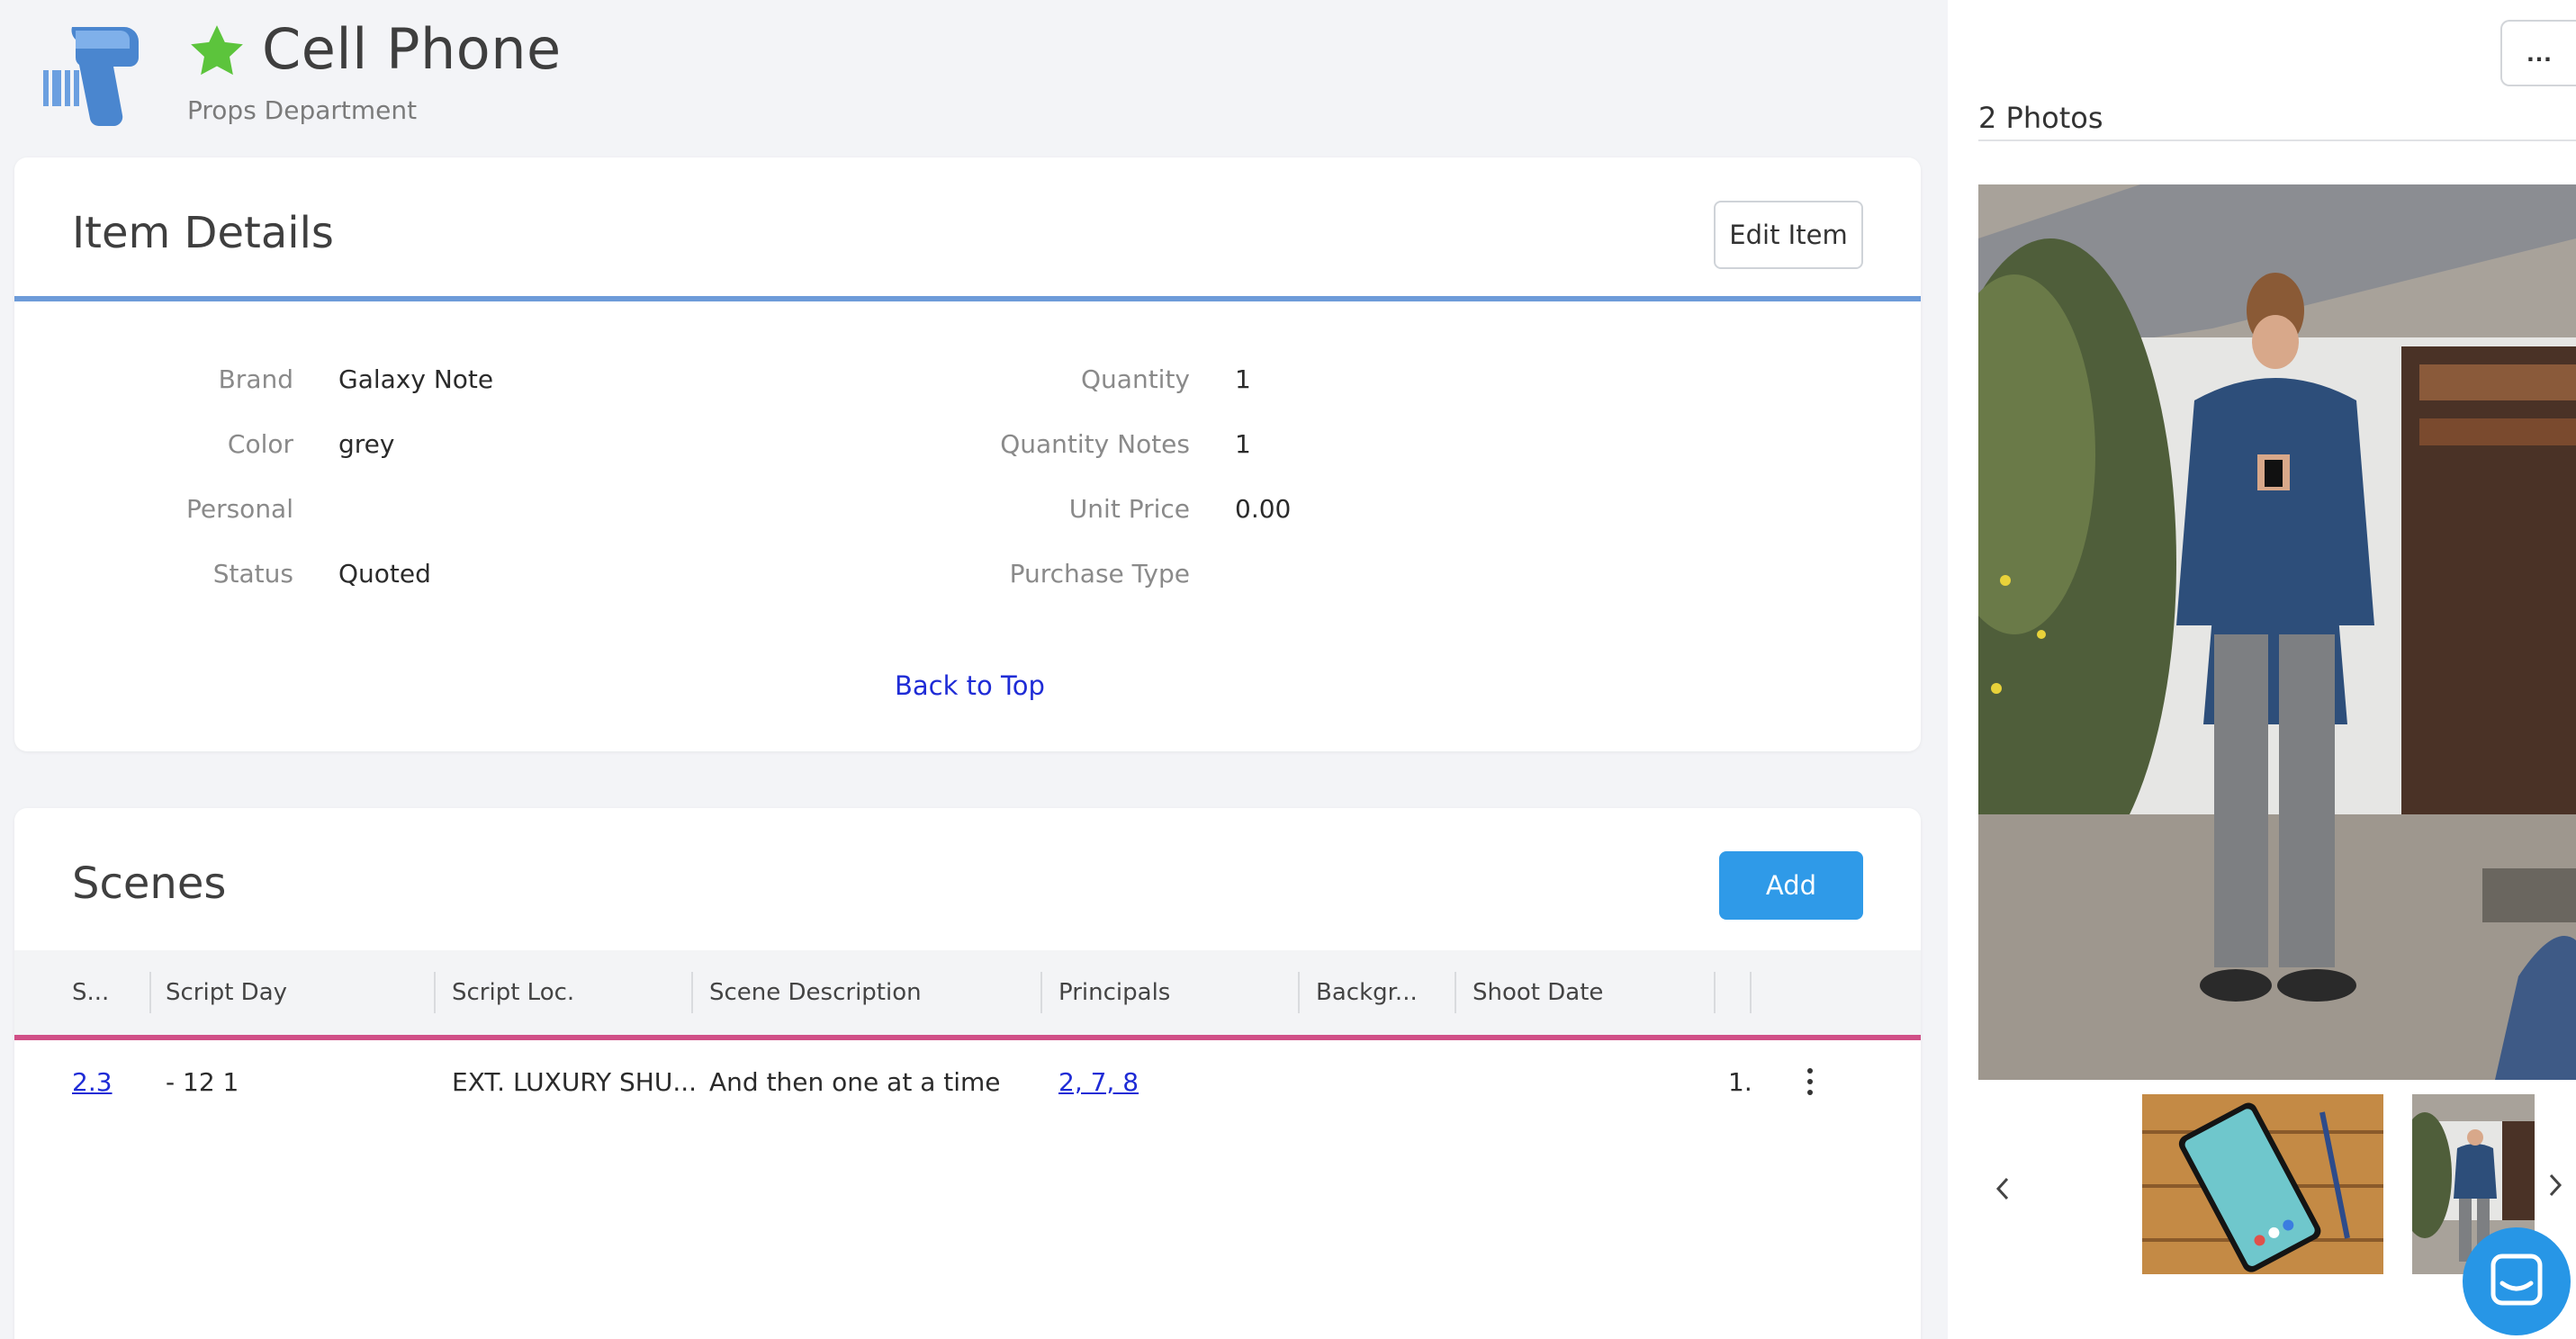 This screenshot has height=1339, width=2576. What do you see at coordinates (1135, 379) in the screenshot?
I see `quantity-label: Quantity` at bounding box center [1135, 379].